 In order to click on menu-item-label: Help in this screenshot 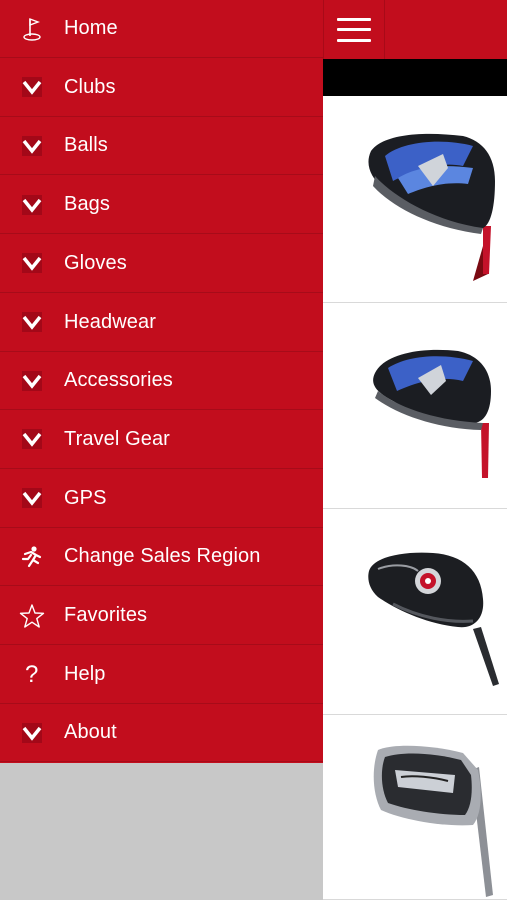, I will do `click(85, 673)`.